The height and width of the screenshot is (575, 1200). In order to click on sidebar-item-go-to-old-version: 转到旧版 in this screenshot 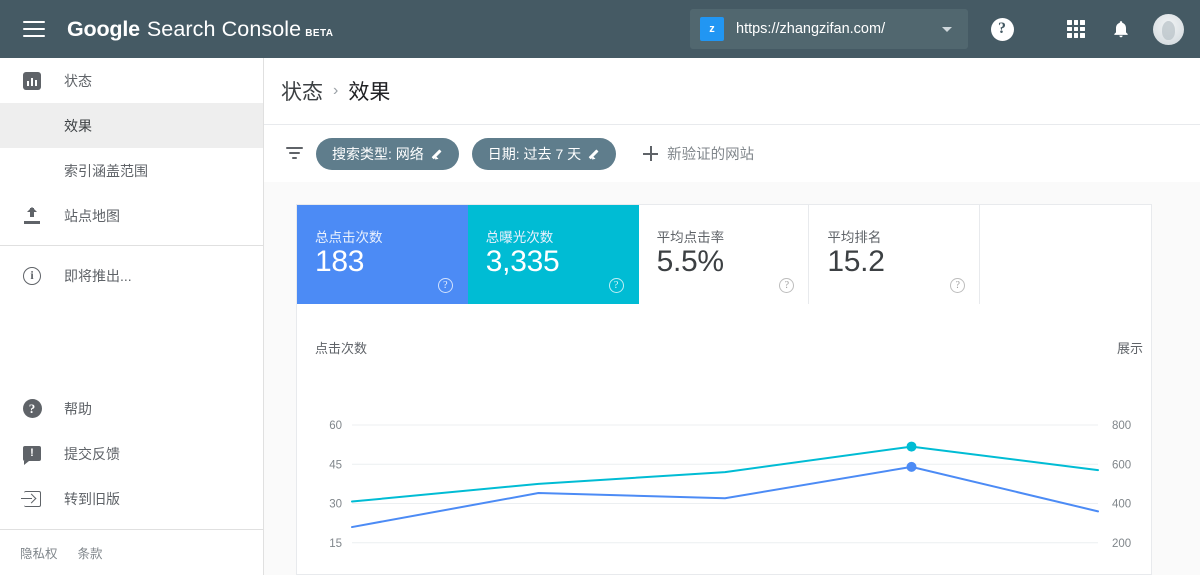, I will do `click(132, 498)`.